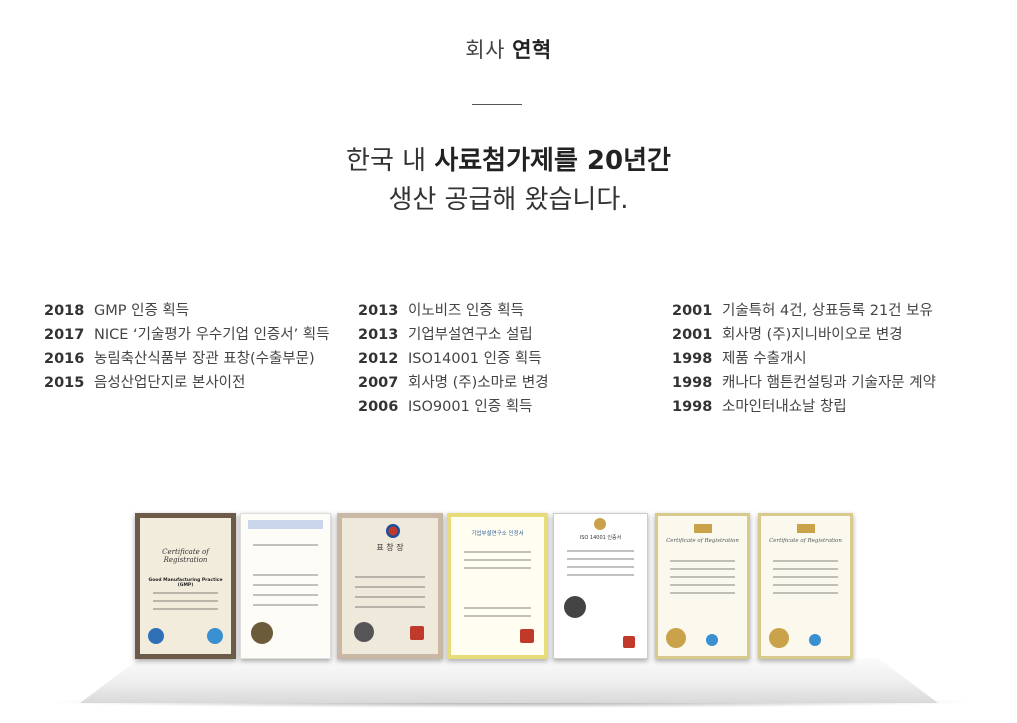 This screenshot has height=723, width=1017. I want to click on section-title: 회사 연혁, so click(508, 49).